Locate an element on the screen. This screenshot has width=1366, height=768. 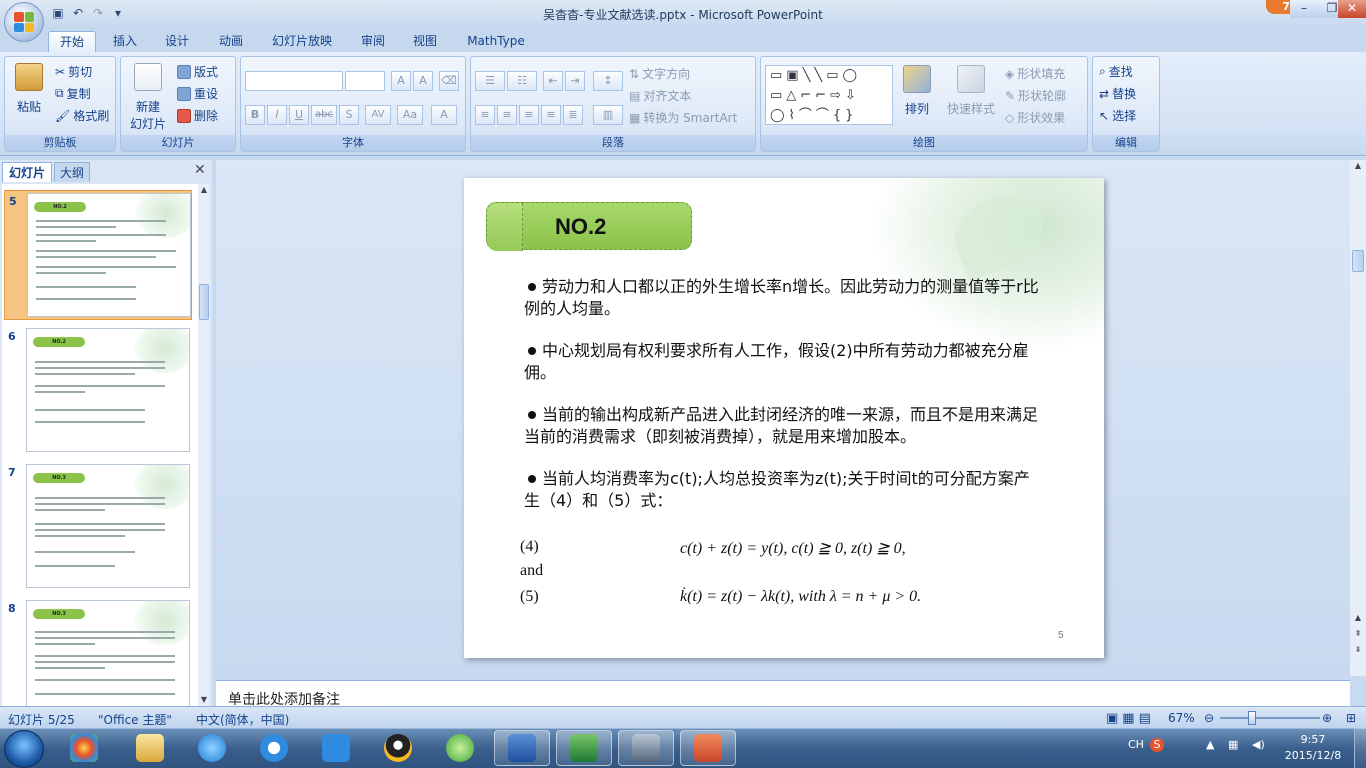
taskbar-image-viewer is located at coordinates (646, 748).